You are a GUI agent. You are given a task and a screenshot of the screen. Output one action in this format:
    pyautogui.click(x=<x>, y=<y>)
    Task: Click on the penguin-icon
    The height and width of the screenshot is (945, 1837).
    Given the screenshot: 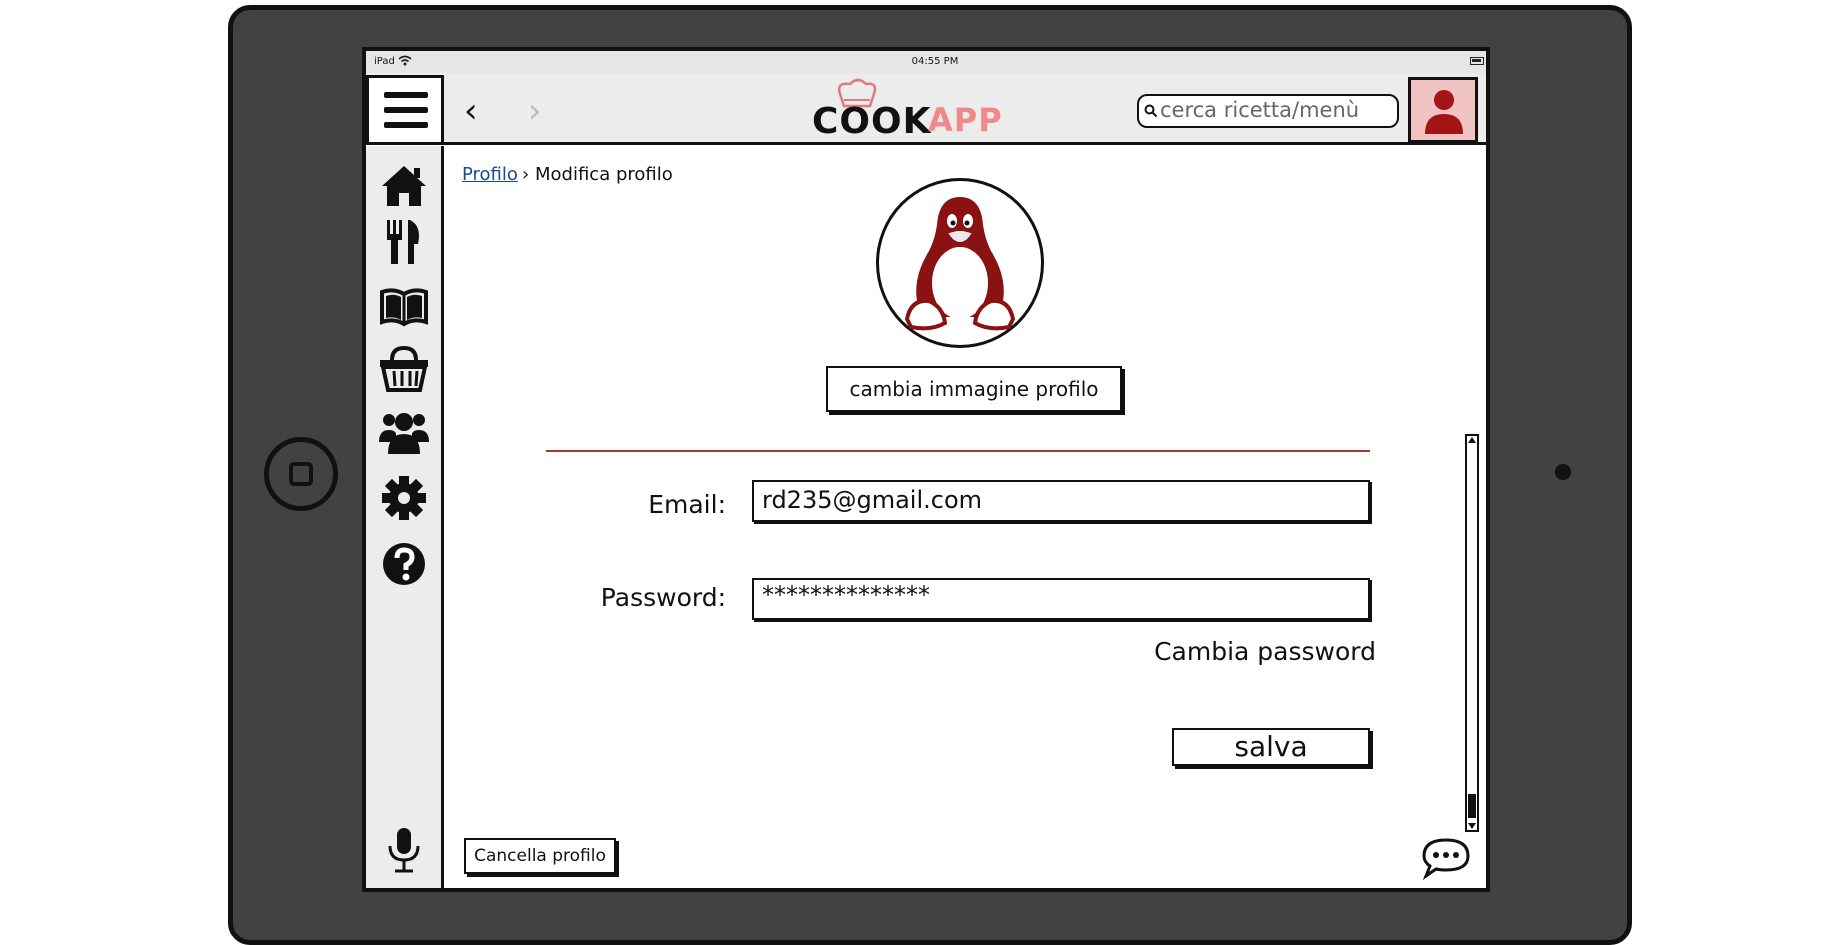 What is the action you would take?
    pyautogui.click(x=960, y=264)
    